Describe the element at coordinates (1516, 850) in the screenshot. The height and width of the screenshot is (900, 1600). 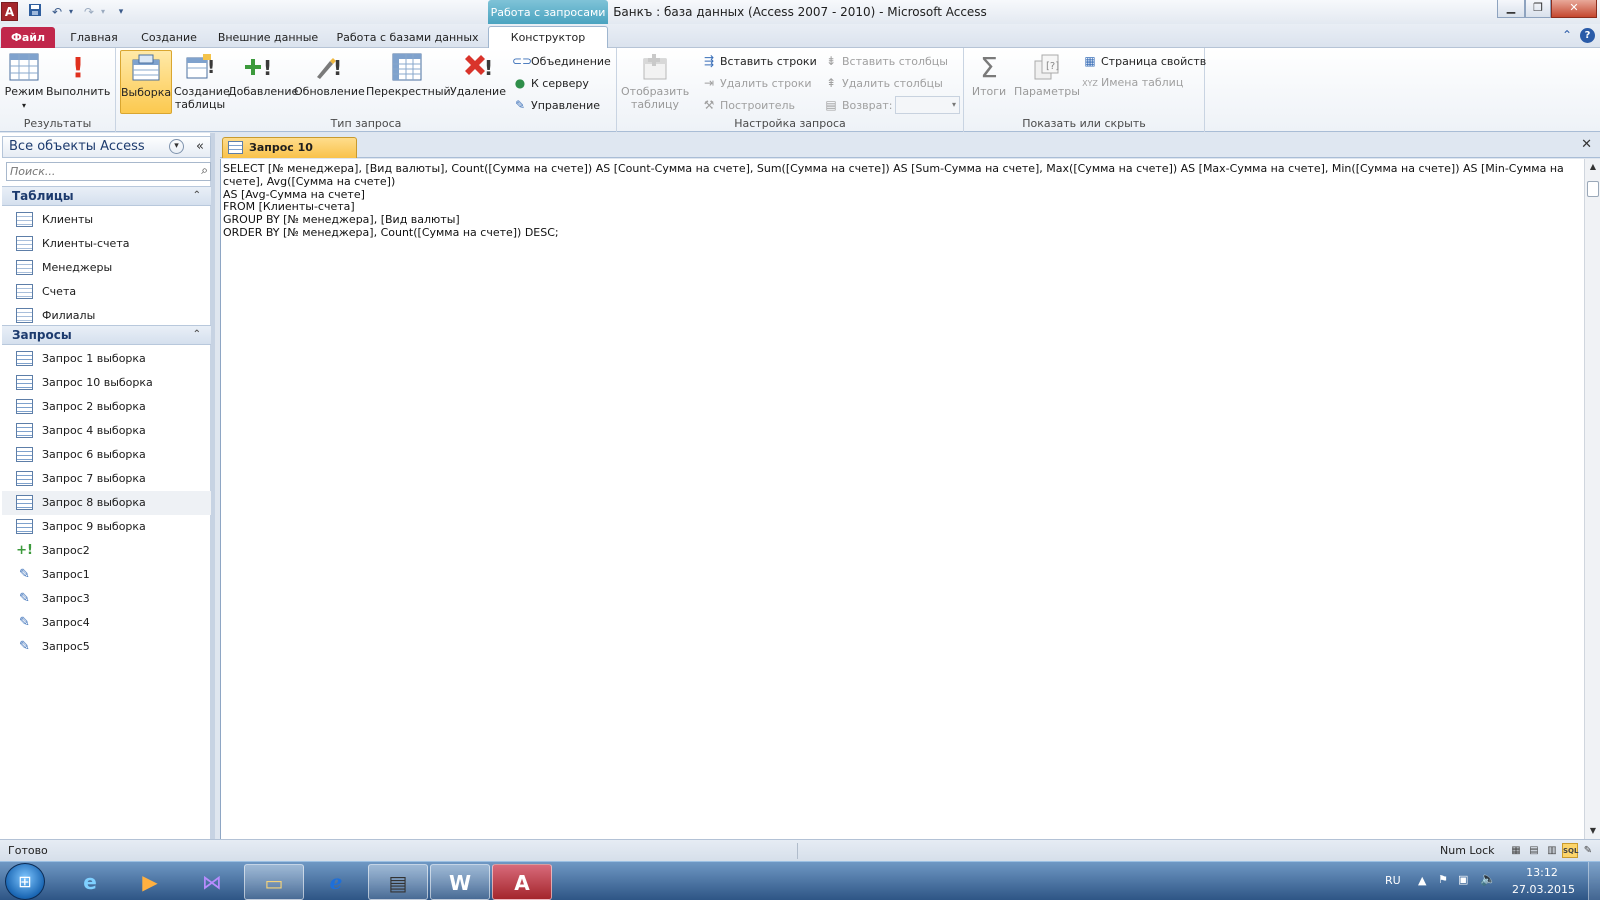
I see `datasheet-view-icon: ▦` at that location.